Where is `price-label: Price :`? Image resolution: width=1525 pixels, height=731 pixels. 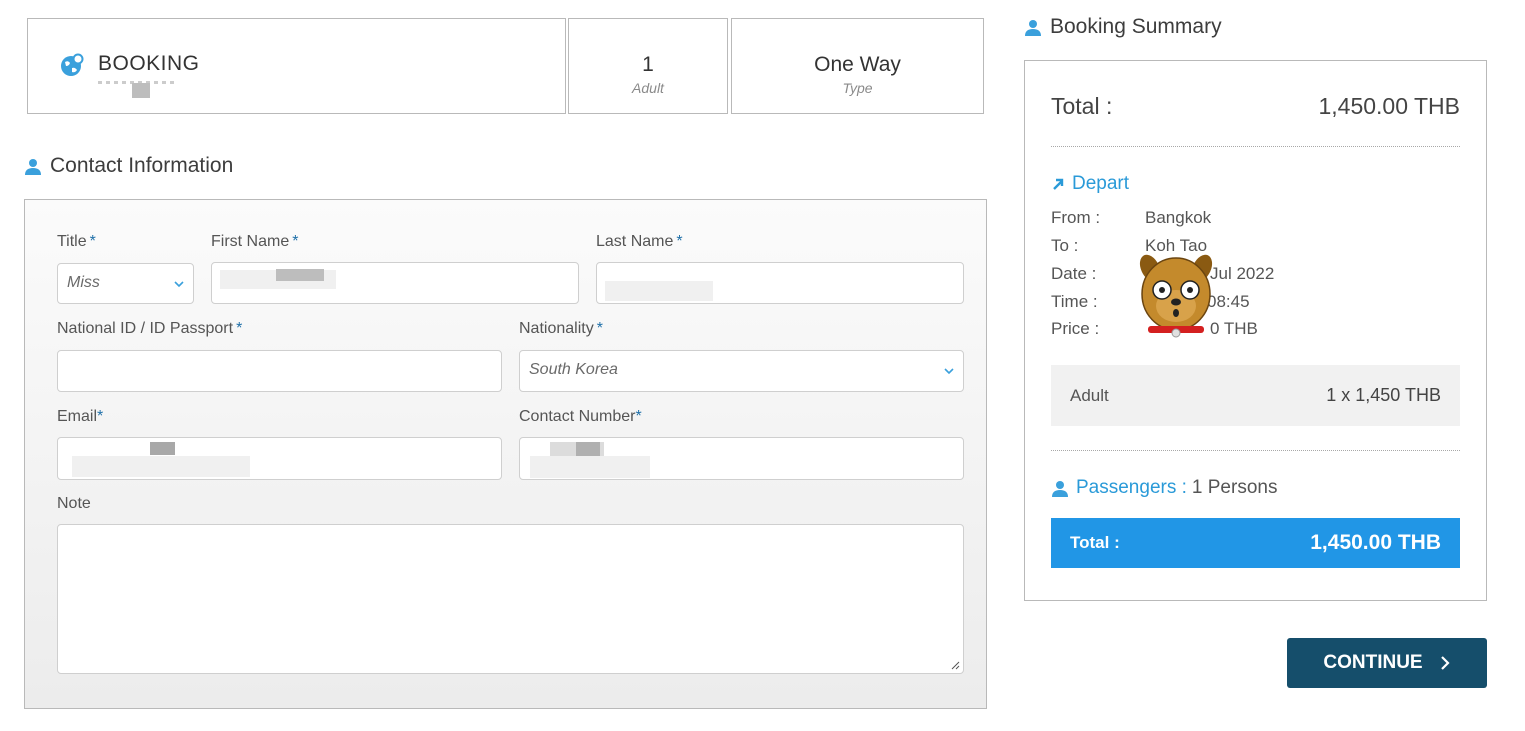 price-label: Price : is located at coordinates (1075, 328).